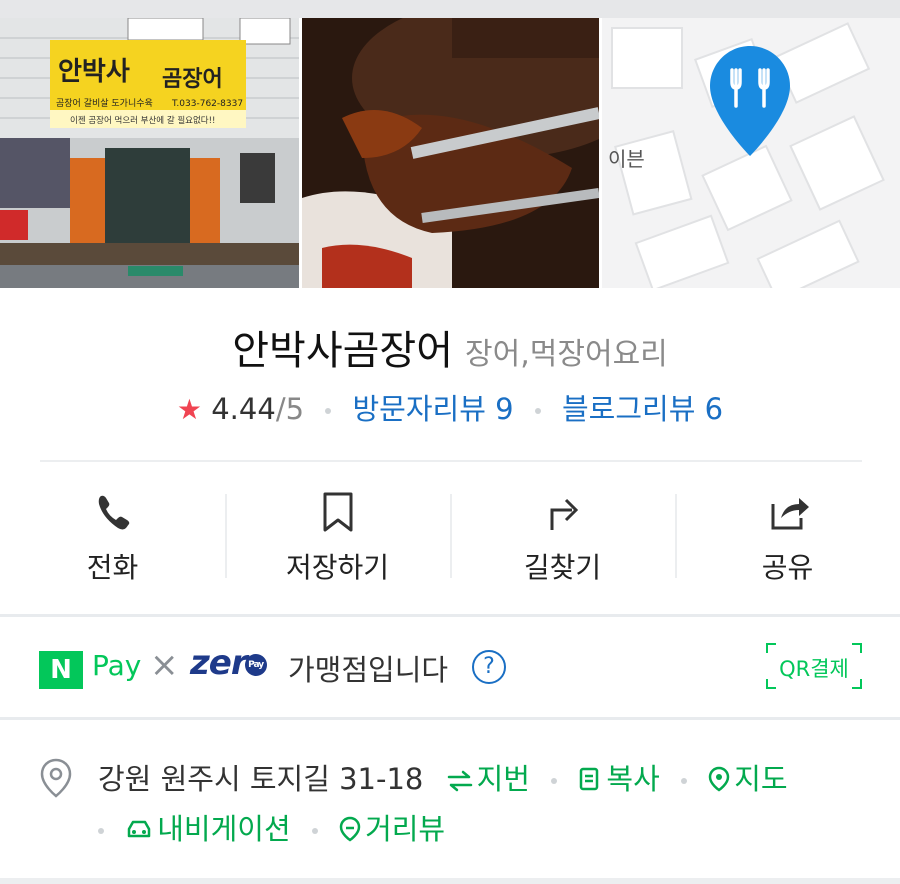 This screenshot has width=900, height=884. I want to click on share-label: 공유, so click(787, 567).